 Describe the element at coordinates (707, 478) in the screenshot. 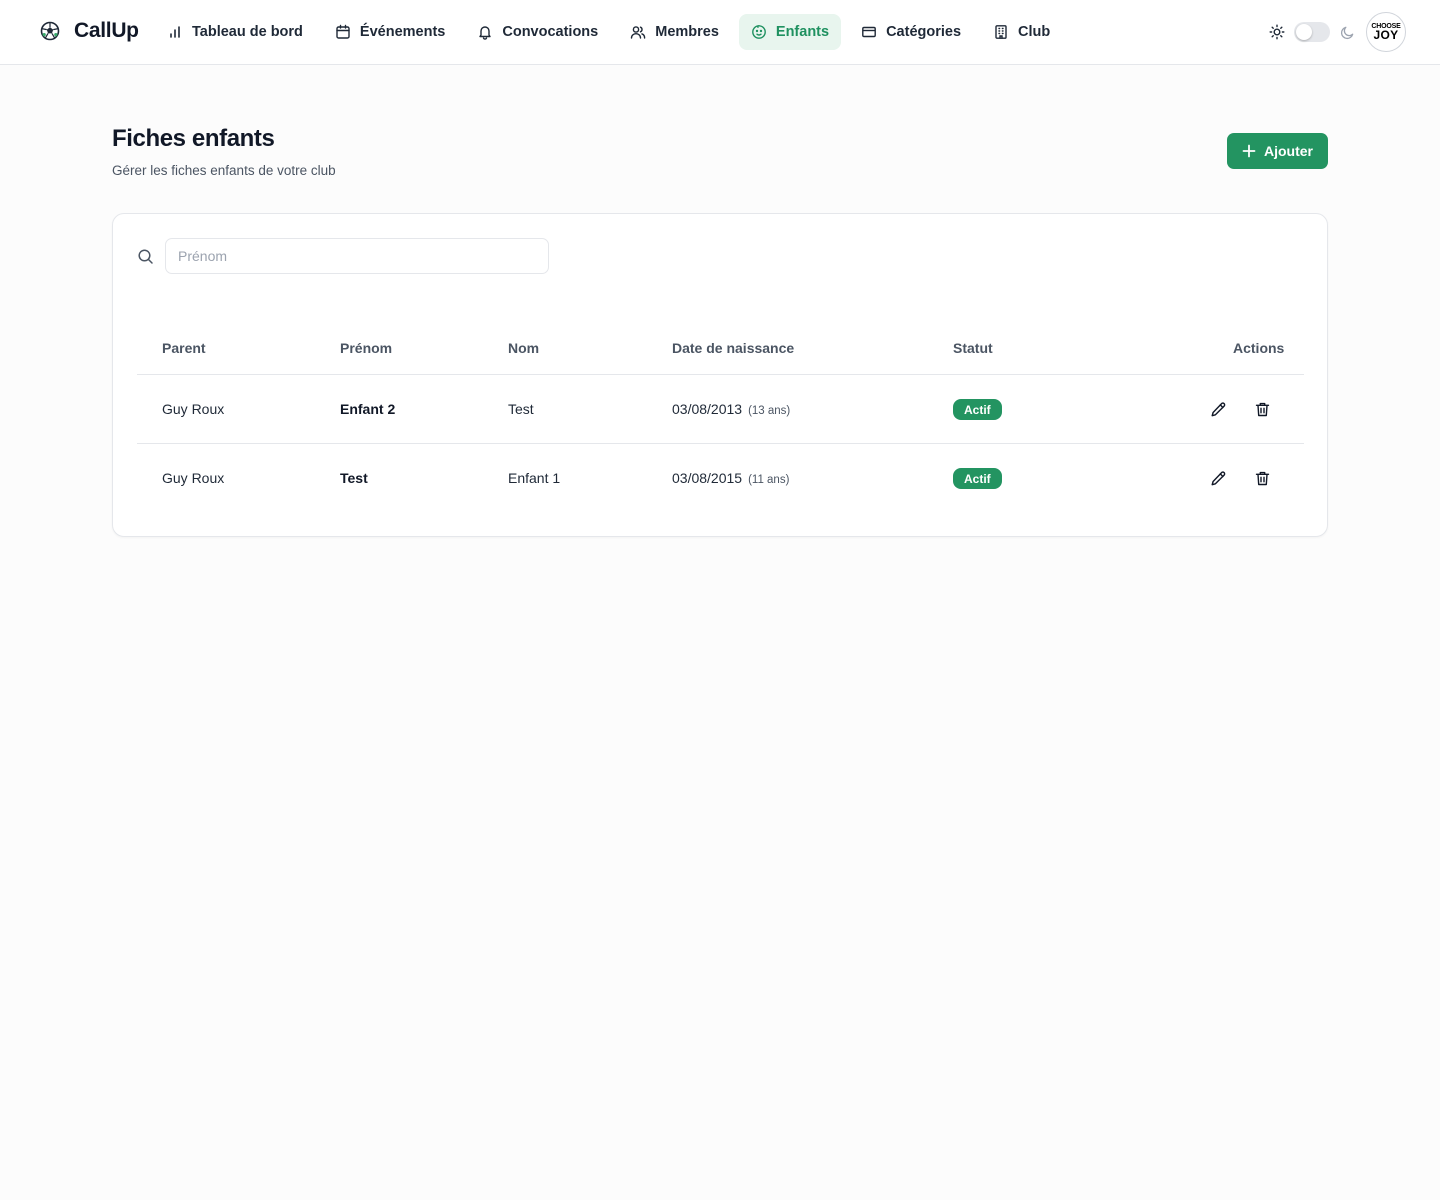

I see `birth-date: 03/08/2015` at that location.